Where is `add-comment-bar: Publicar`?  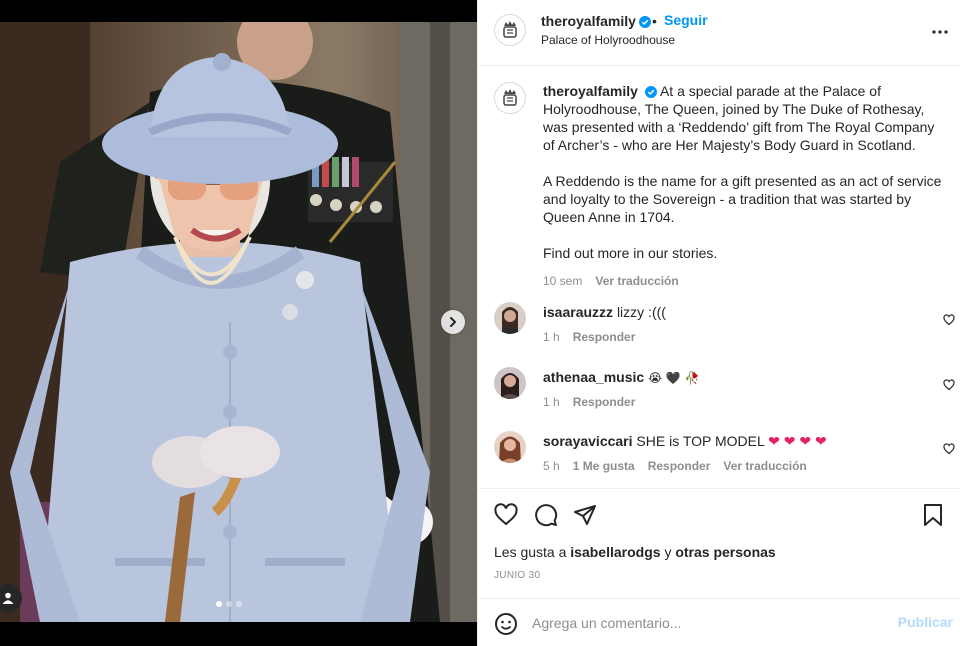
add-comment-bar: Publicar is located at coordinates (719, 622).